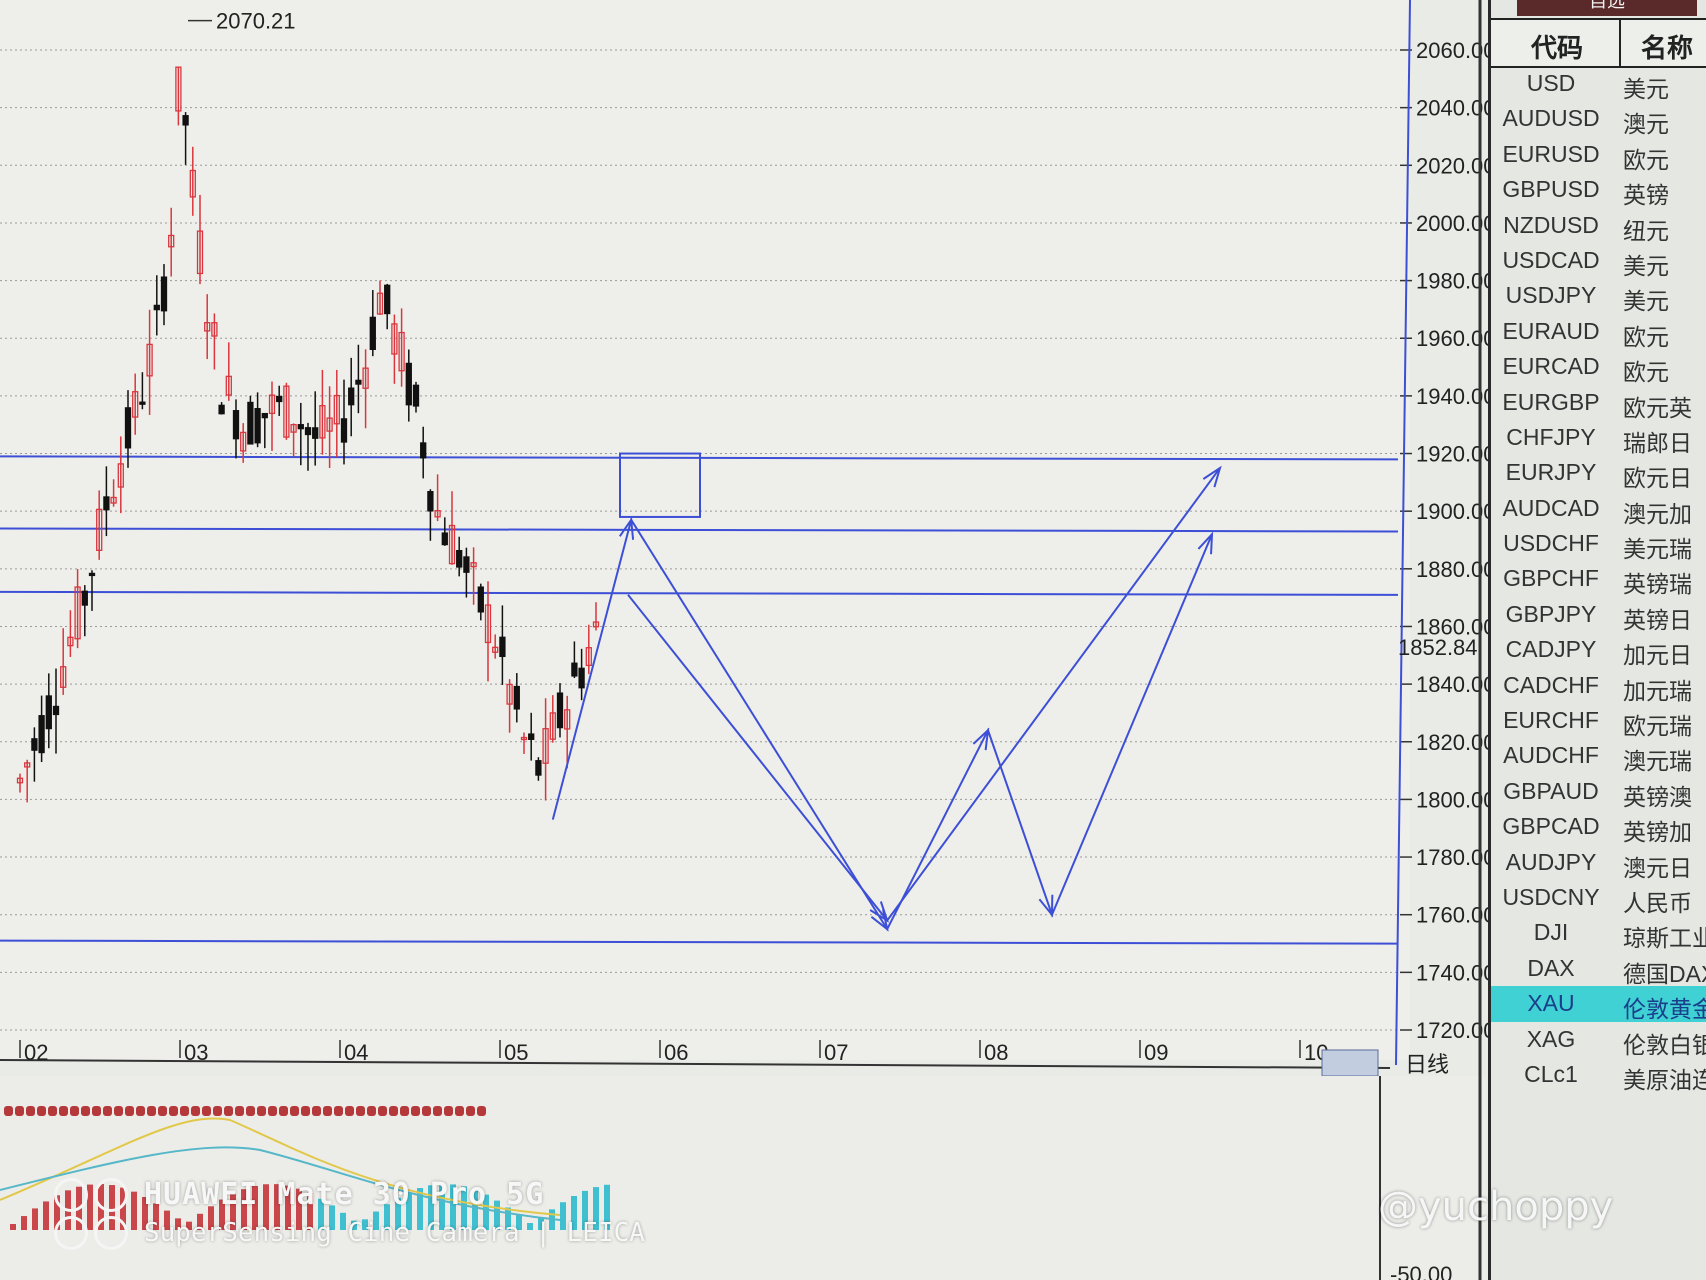  I want to click on watchlist-row: AUDUSD 澳元, so click(1598, 119).